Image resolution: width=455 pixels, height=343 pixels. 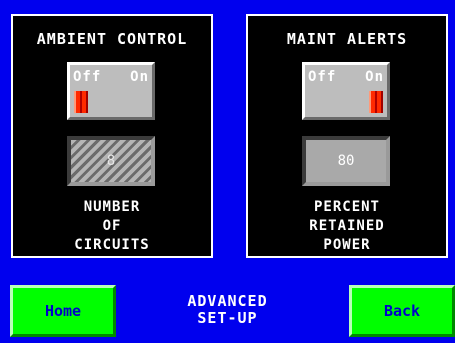 I want to click on caption-line: OF, so click(x=112, y=226).